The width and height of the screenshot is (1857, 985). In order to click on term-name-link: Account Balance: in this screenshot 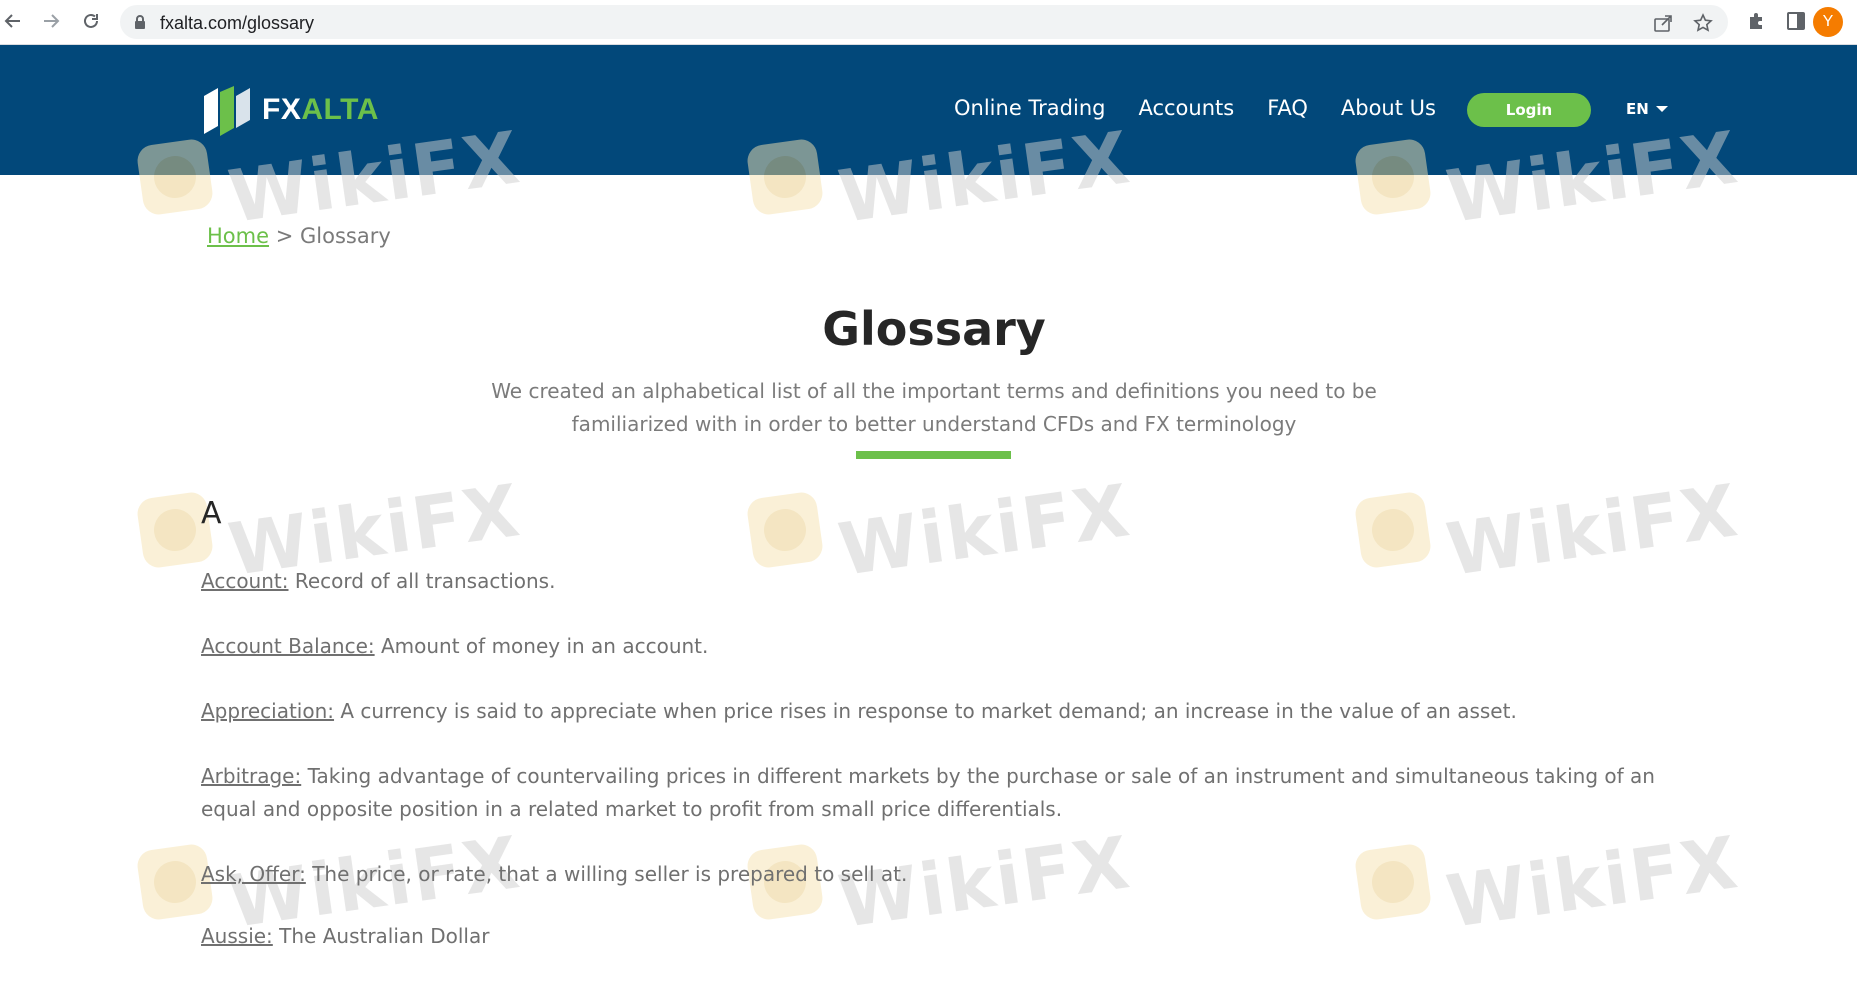, I will do `click(288, 646)`.